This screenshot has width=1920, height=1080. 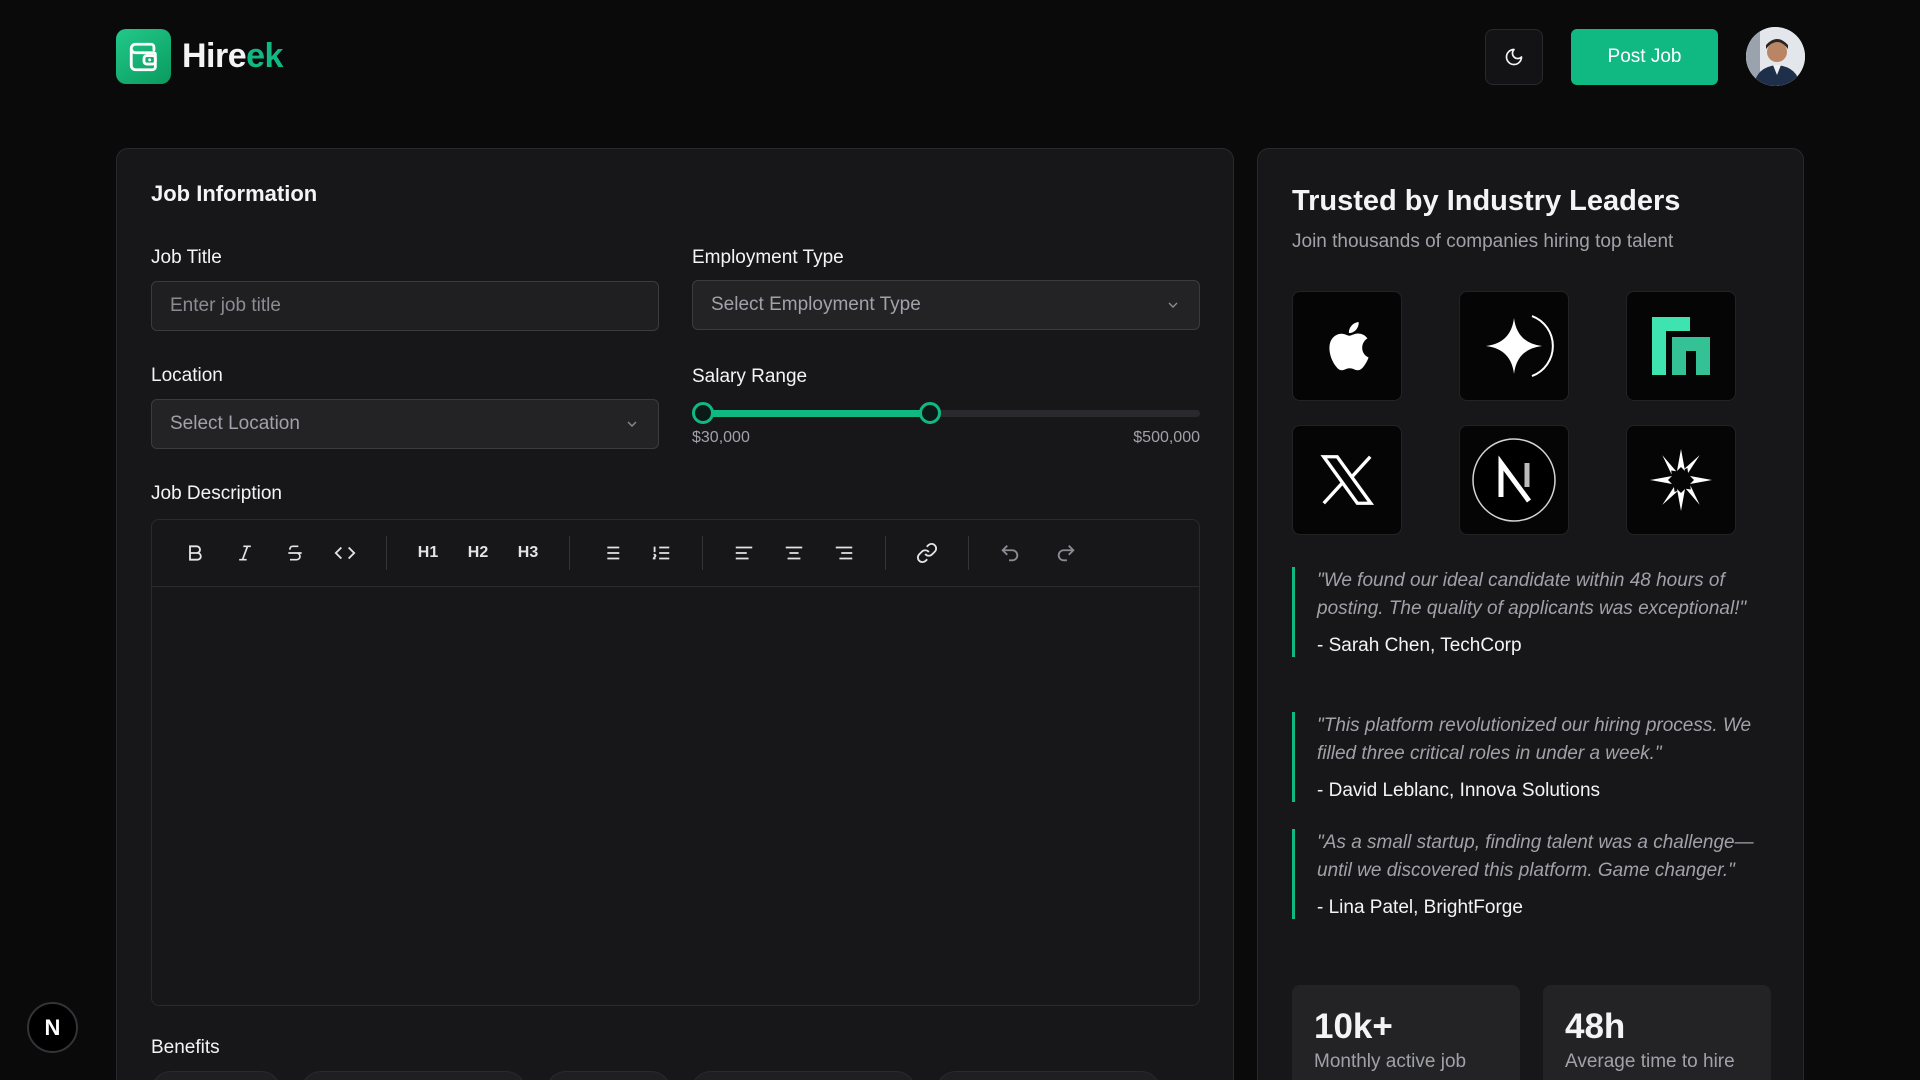 I want to click on burst-logo-icon, so click(x=1681, y=480).